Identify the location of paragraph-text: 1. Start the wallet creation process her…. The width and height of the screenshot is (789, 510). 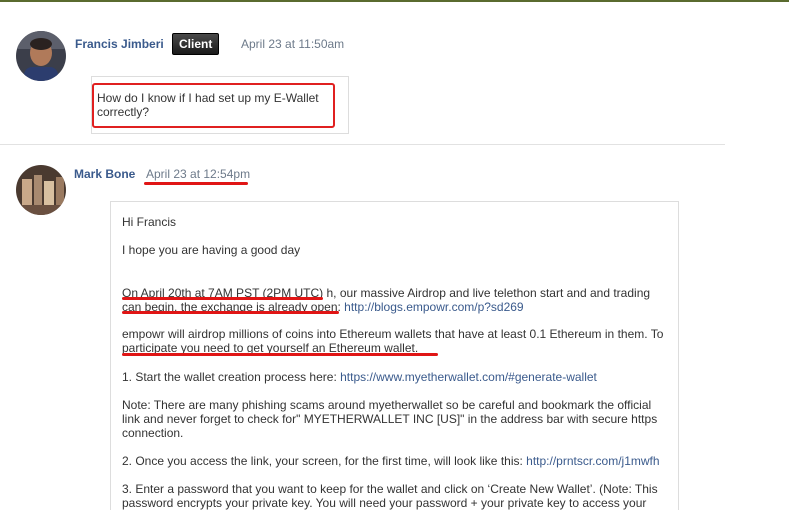
(231, 377).